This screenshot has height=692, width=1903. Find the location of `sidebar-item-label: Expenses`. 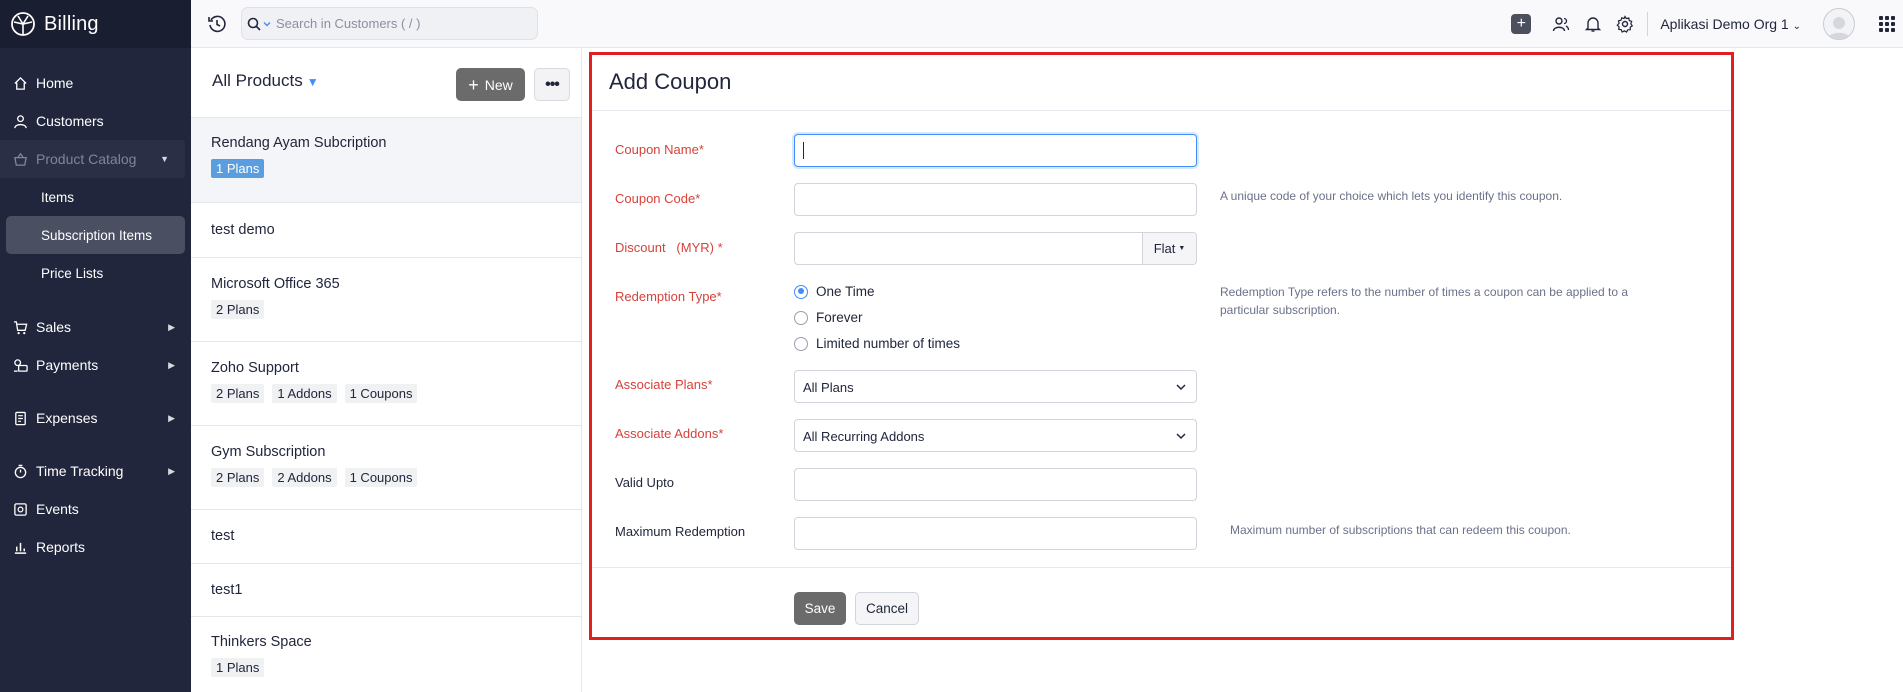

sidebar-item-label: Expenses is located at coordinates (67, 418).